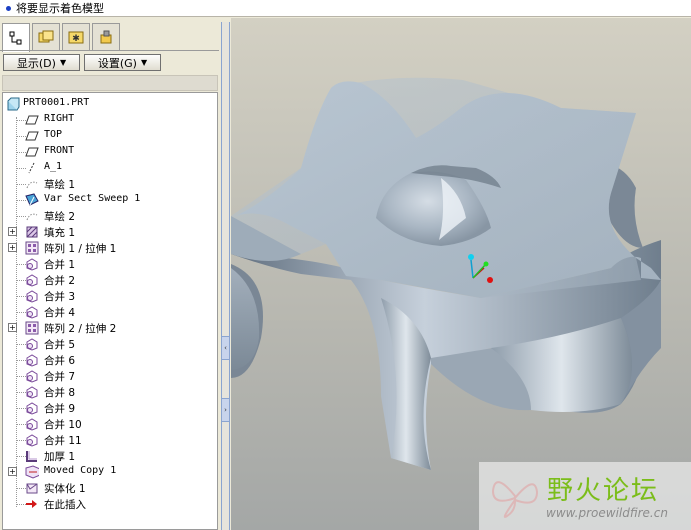 This screenshot has width=691, height=530. What do you see at coordinates (110, 136) in the screenshot?
I see `tree-item: TOP` at bounding box center [110, 136].